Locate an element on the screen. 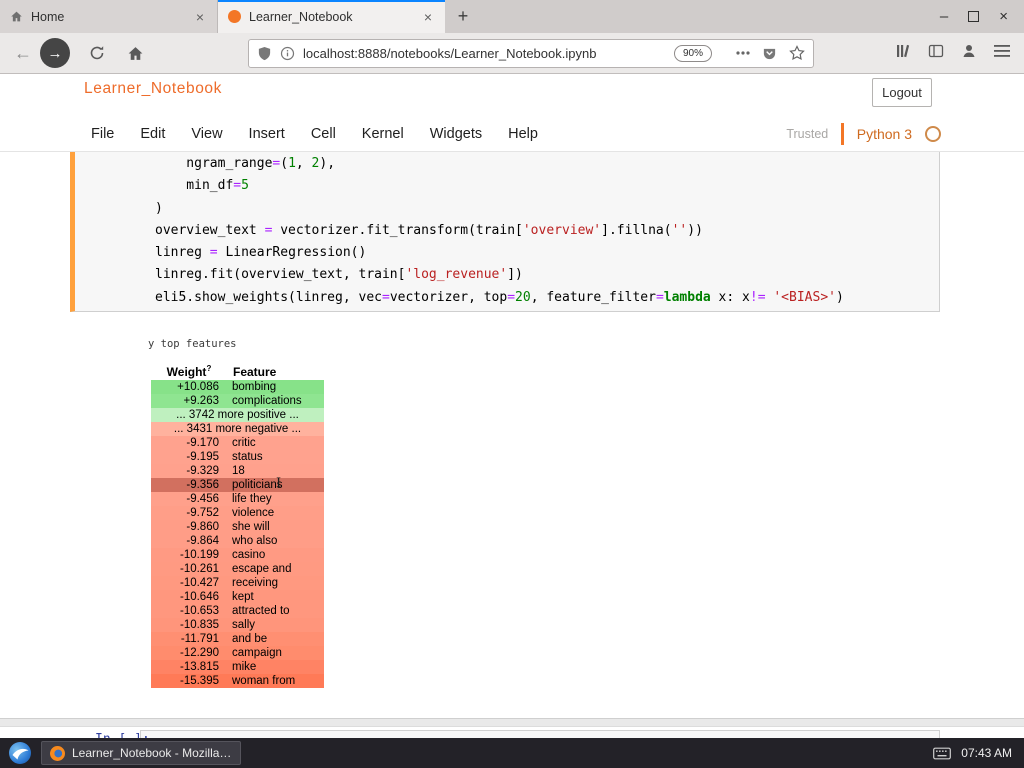 Image resolution: width=1024 pixels, height=768 pixels. feature-column-header: Feature is located at coordinates (255, 371).